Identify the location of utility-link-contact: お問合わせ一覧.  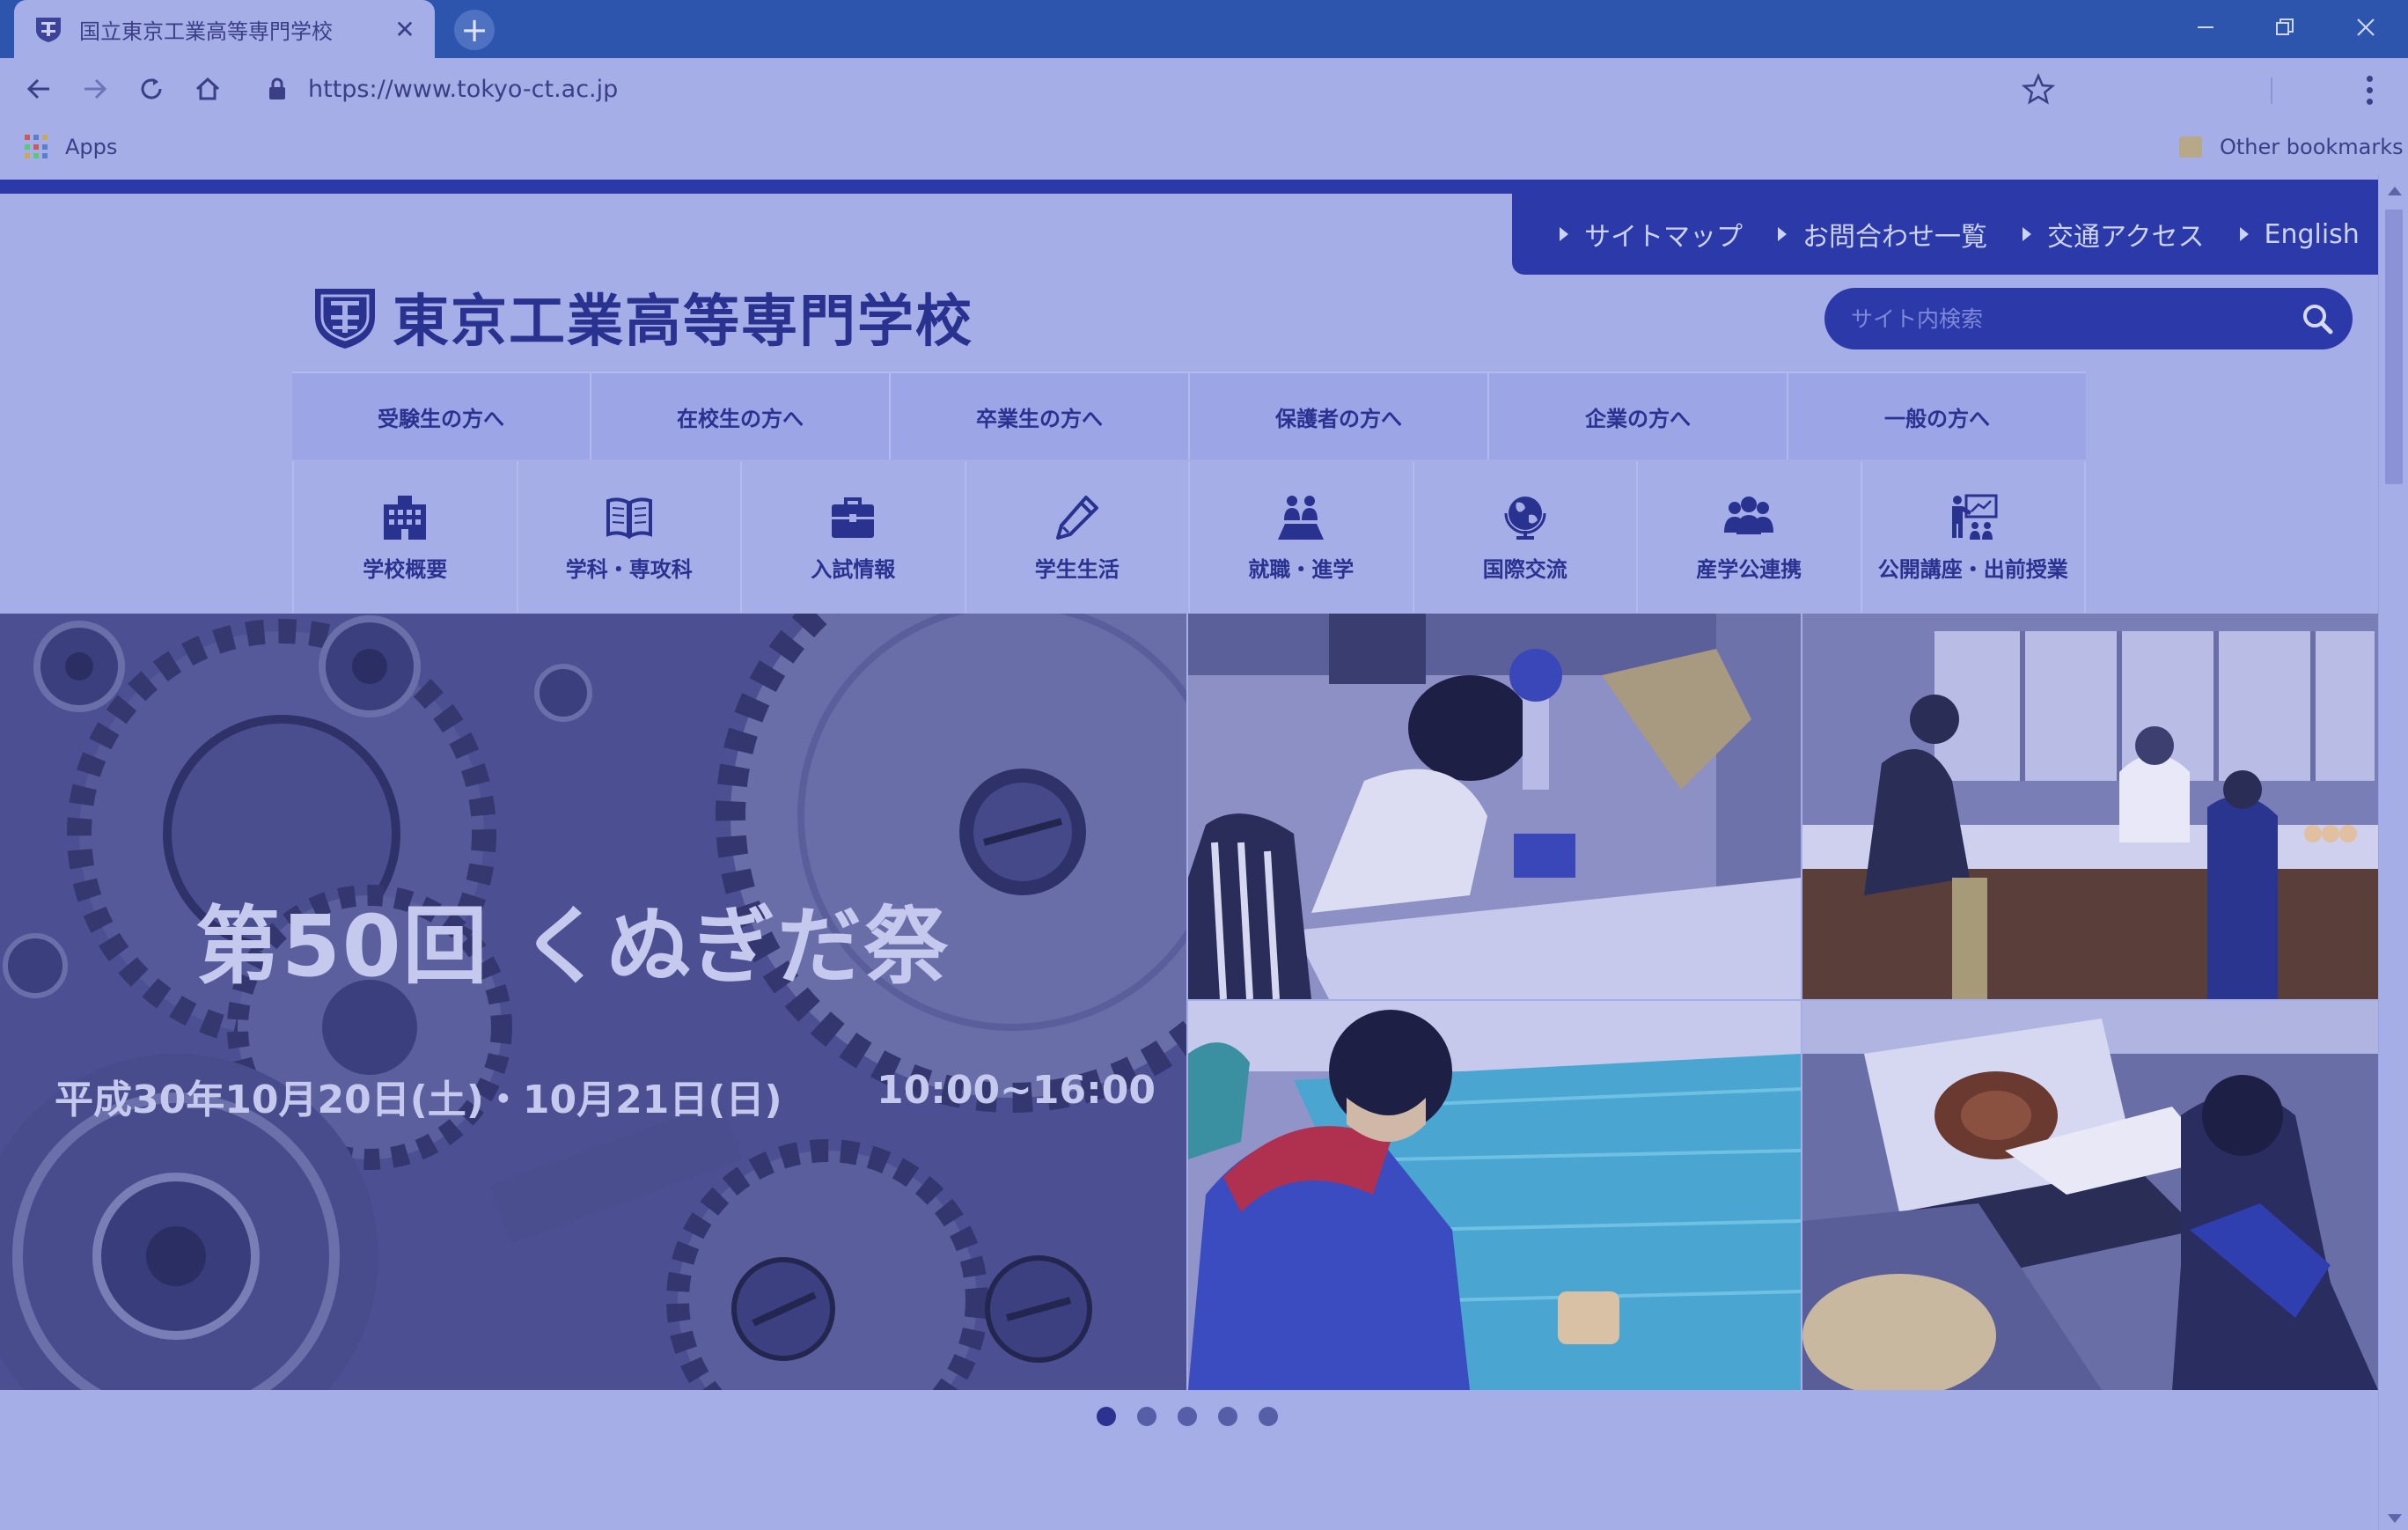
(1882, 234).